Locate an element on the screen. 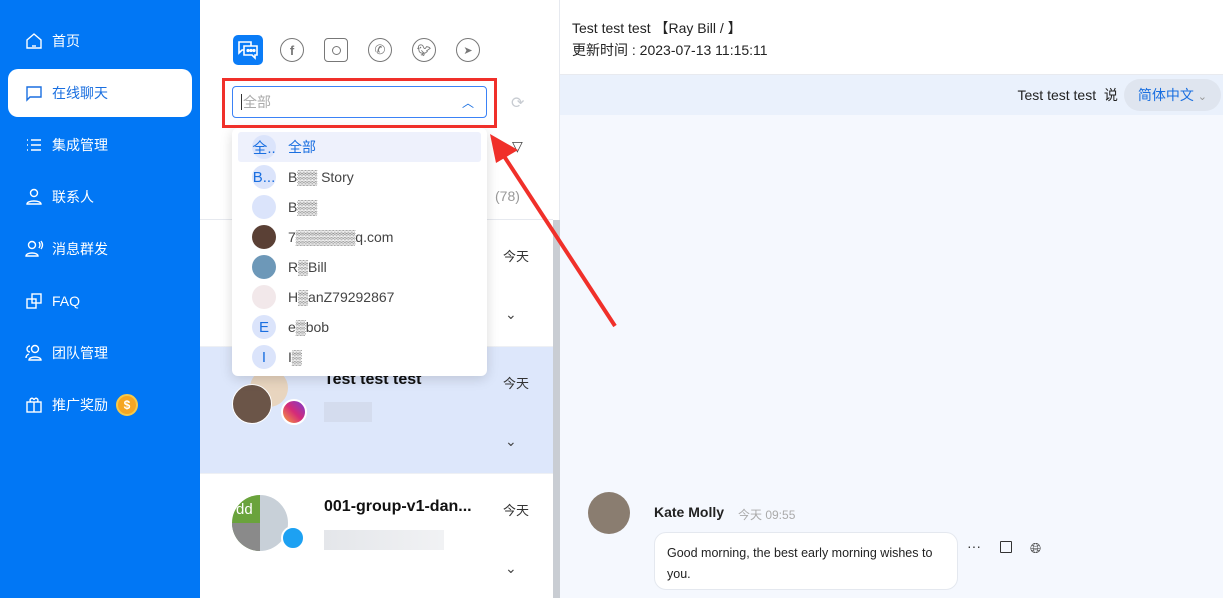 This screenshot has height=601, width=1223. sidebar-item-label: FAQ is located at coordinates (66, 301).